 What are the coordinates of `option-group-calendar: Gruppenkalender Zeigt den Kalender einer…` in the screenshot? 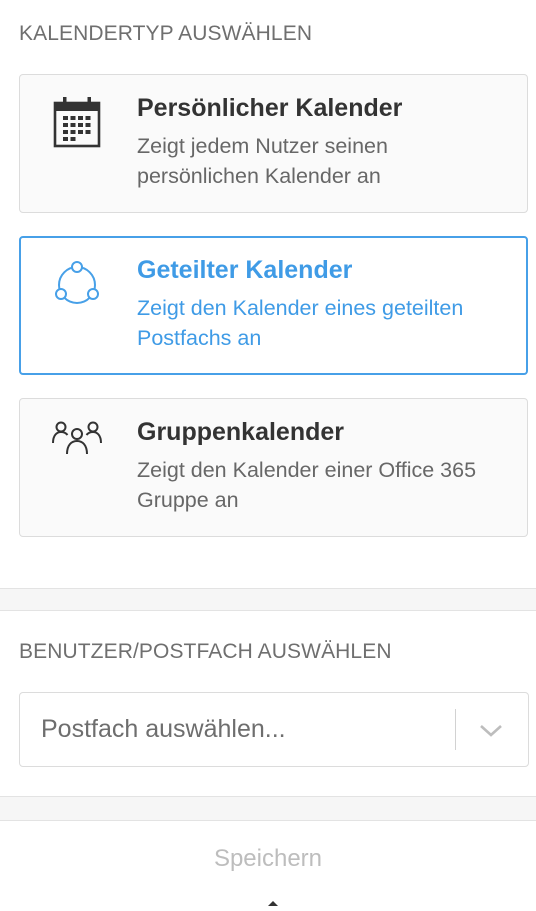 It's located at (273, 467).